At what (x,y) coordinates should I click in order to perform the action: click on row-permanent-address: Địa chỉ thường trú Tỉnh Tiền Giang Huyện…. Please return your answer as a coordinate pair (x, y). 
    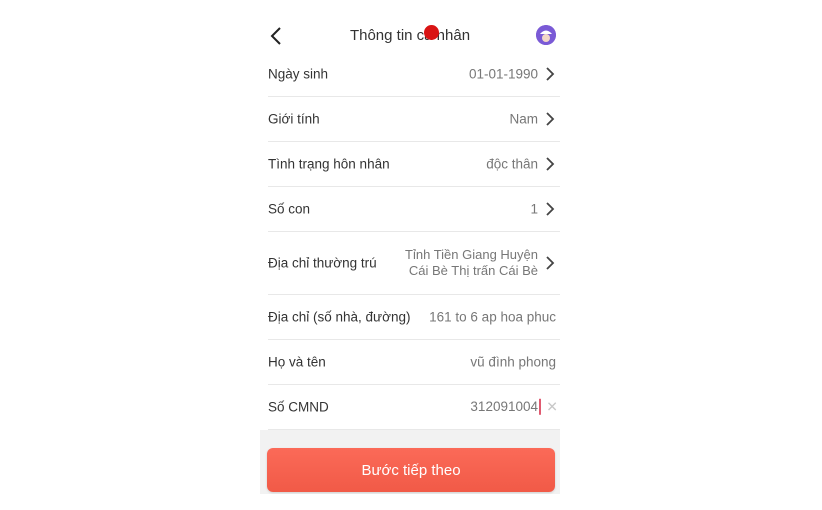
    Looking at the image, I should click on (414, 263).